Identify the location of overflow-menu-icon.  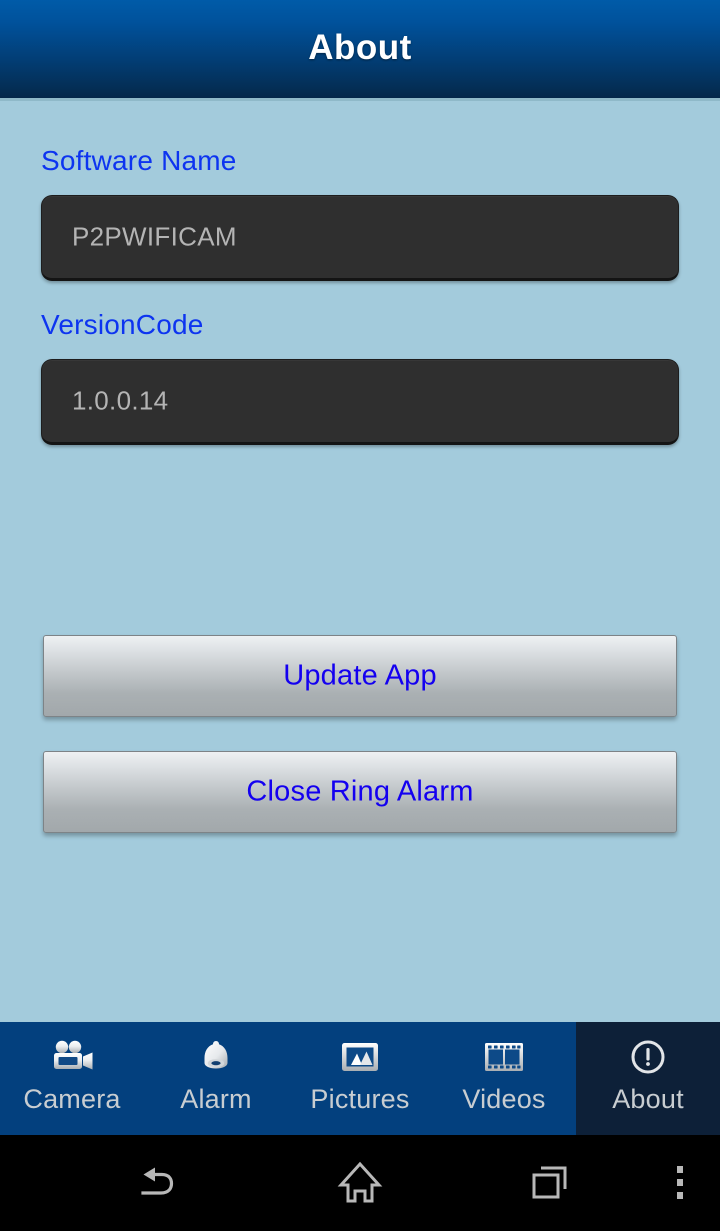
(680, 1183).